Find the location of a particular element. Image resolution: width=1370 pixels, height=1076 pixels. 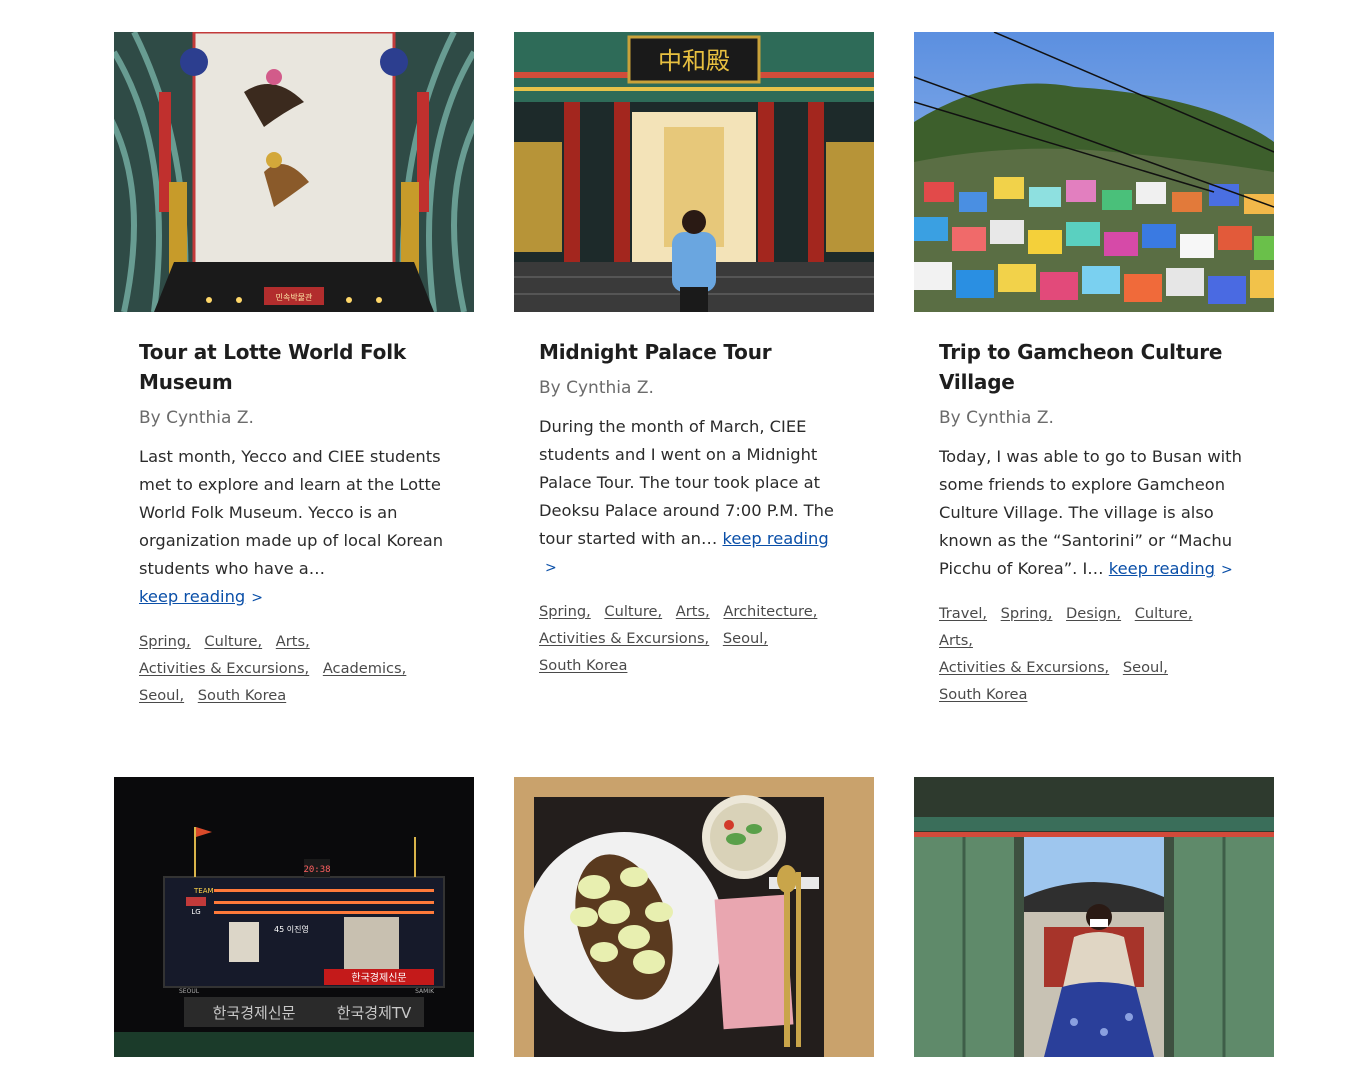

palace-sign-text: 中和殿 is located at coordinates (694, 61).